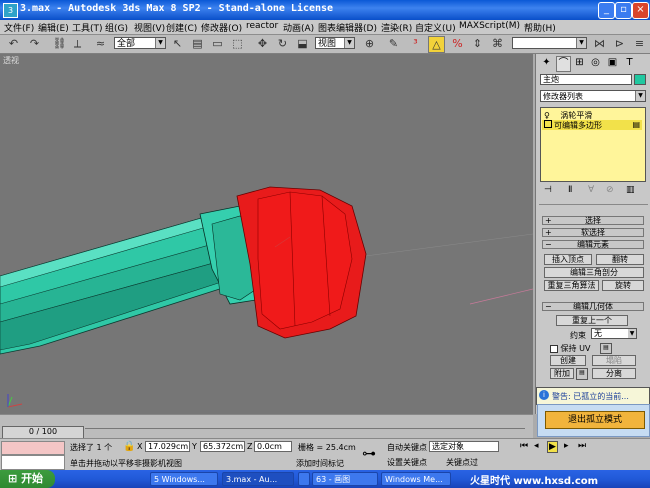 This screenshot has width=650, height=488. Describe the element at coordinates (593, 232) in the screenshot. I see `rollout-soft-select: + 软选择` at that location.